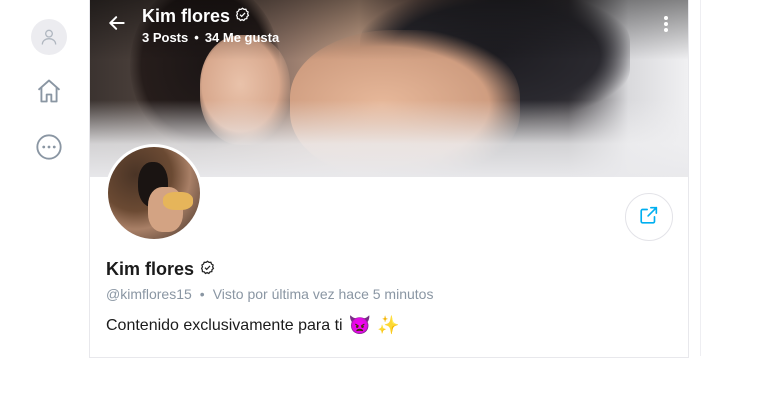  I want to click on back-button, so click(117, 25).